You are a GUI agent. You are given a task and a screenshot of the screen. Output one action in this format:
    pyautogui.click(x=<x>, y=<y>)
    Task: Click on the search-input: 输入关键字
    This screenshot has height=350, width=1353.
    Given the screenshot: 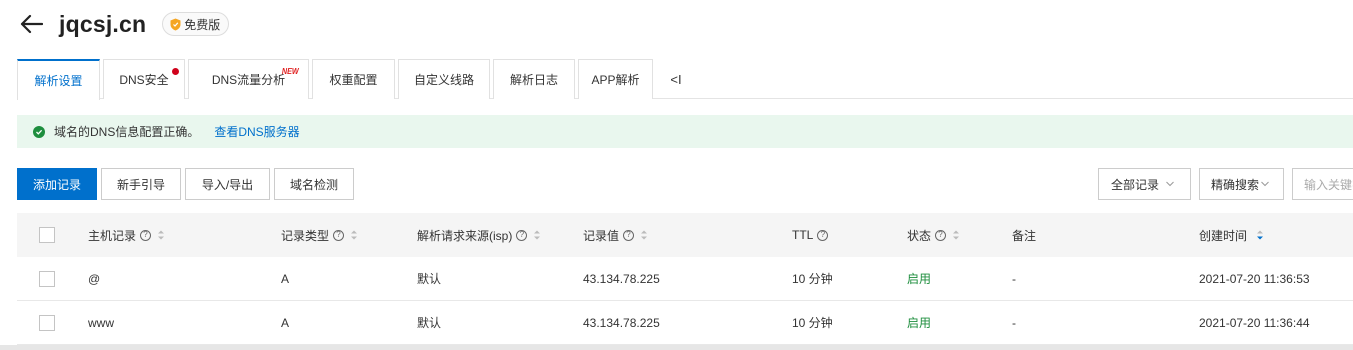 What is the action you would take?
    pyautogui.click(x=1322, y=184)
    